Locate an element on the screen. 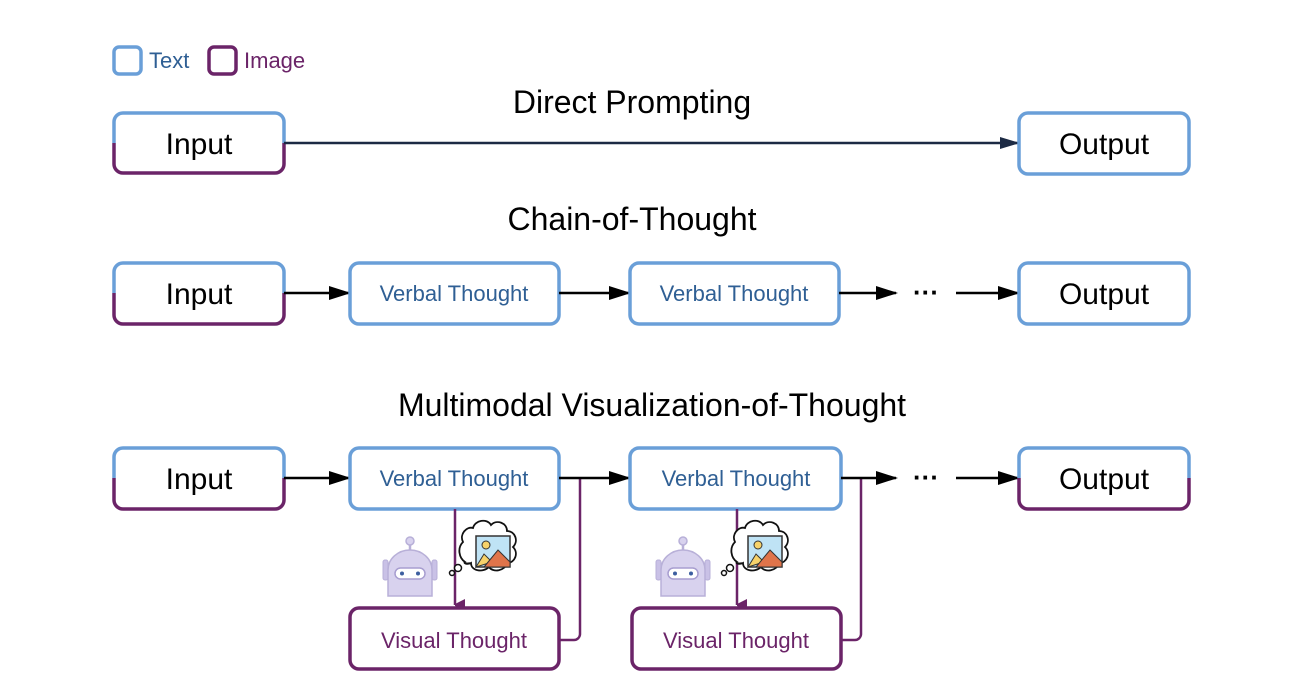 The image size is (1302, 690). direct-prompting-section: Direct Prompting Input Output is located at coordinates (651, 130).